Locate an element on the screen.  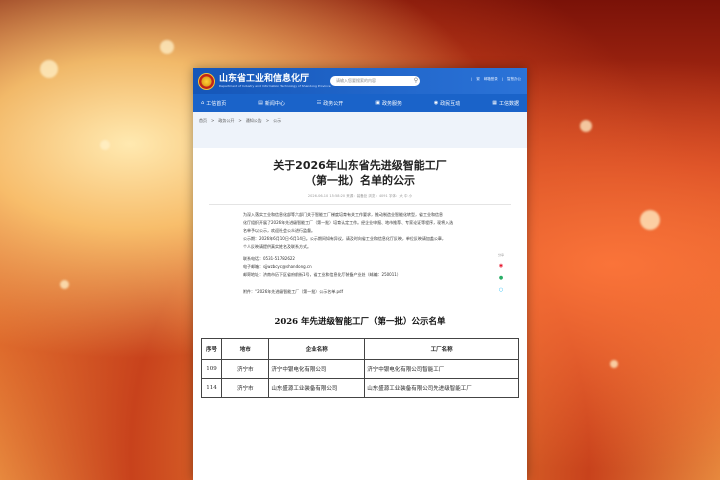
news-icon: ▤ is located at coordinates (260, 103).